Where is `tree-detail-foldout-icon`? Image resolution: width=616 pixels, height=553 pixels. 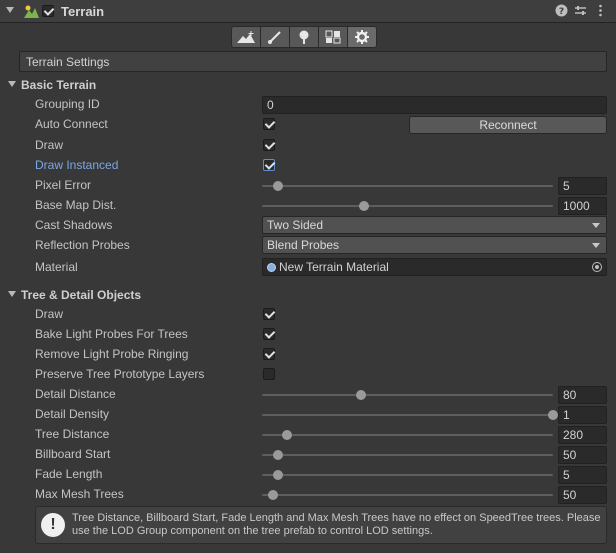 tree-detail-foldout-icon is located at coordinates (12, 294).